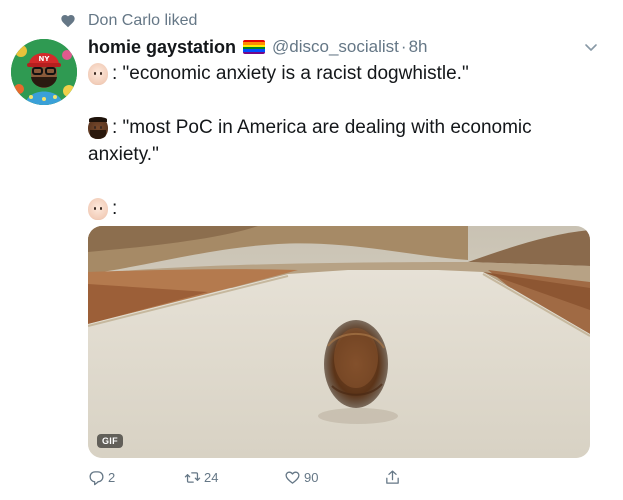 Image resolution: width=623 pixels, height=500 pixels. What do you see at coordinates (311, 477) in the screenshot?
I see `like-count: 90` at bounding box center [311, 477].